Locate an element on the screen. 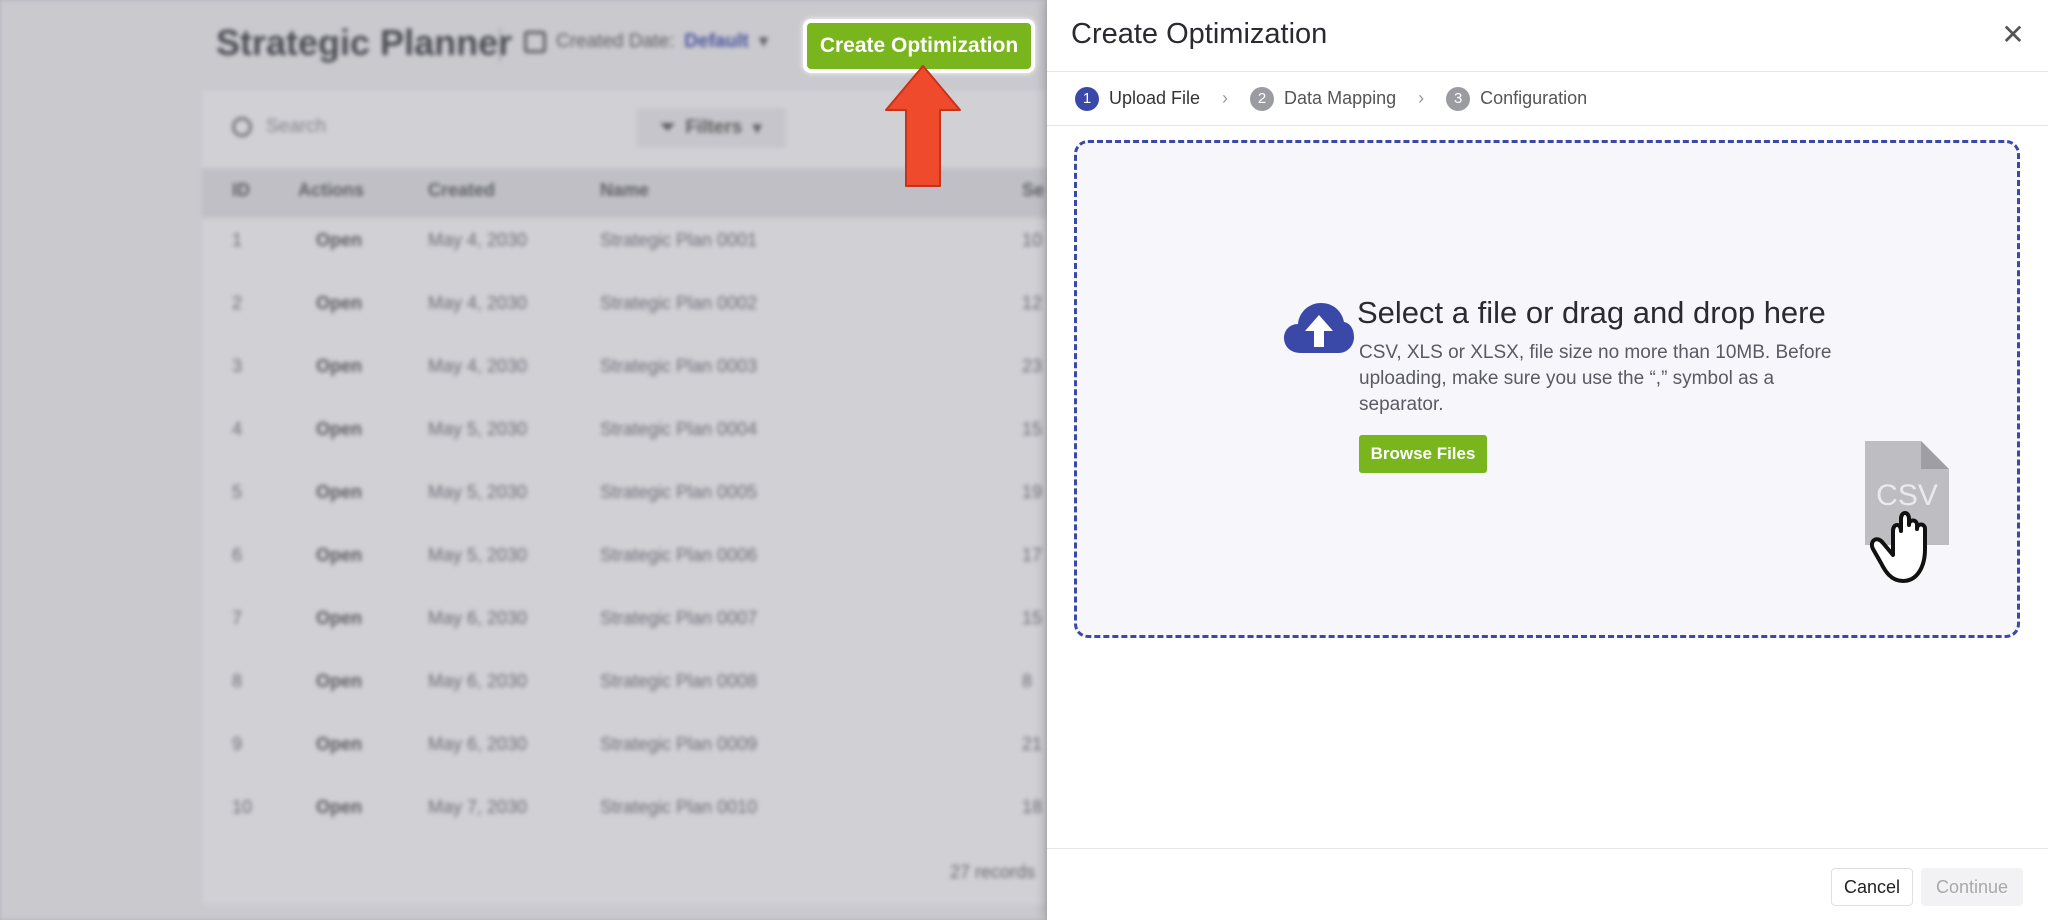 The height and width of the screenshot is (920, 2048). step-upload-file: 1 Upload File is located at coordinates (1138, 98).